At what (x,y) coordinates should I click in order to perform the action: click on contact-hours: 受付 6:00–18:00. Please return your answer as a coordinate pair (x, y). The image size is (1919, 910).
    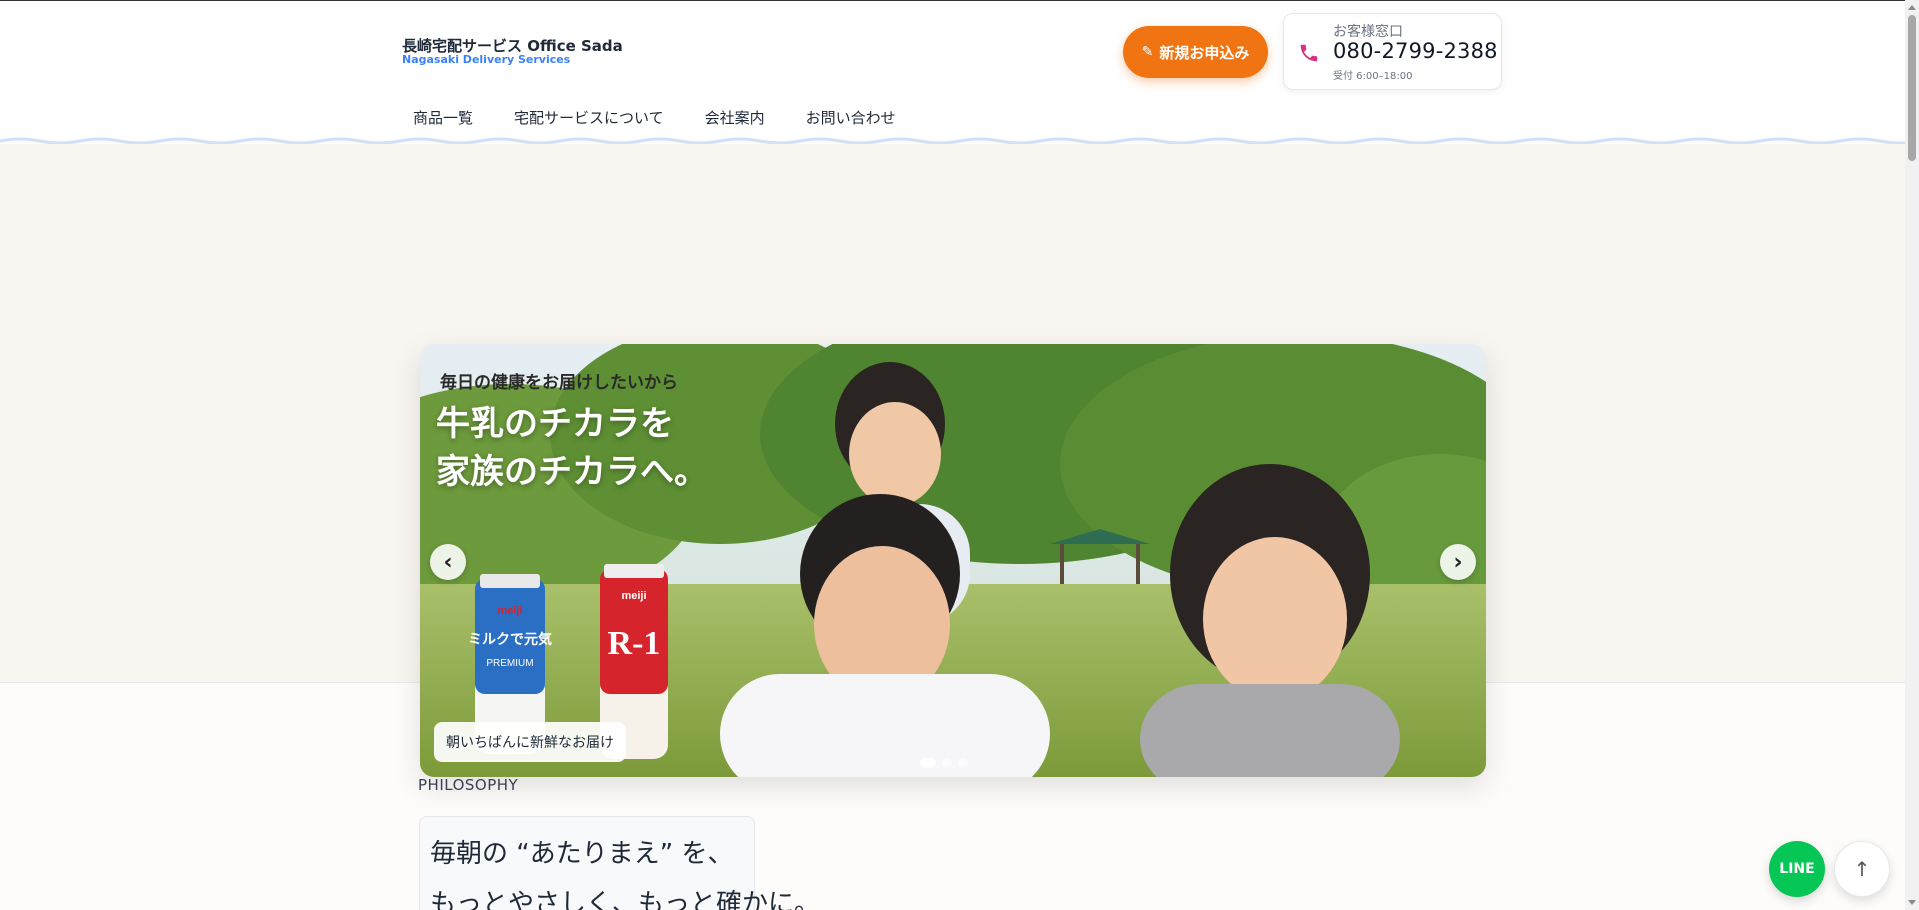
    Looking at the image, I should click on (1373, 76).